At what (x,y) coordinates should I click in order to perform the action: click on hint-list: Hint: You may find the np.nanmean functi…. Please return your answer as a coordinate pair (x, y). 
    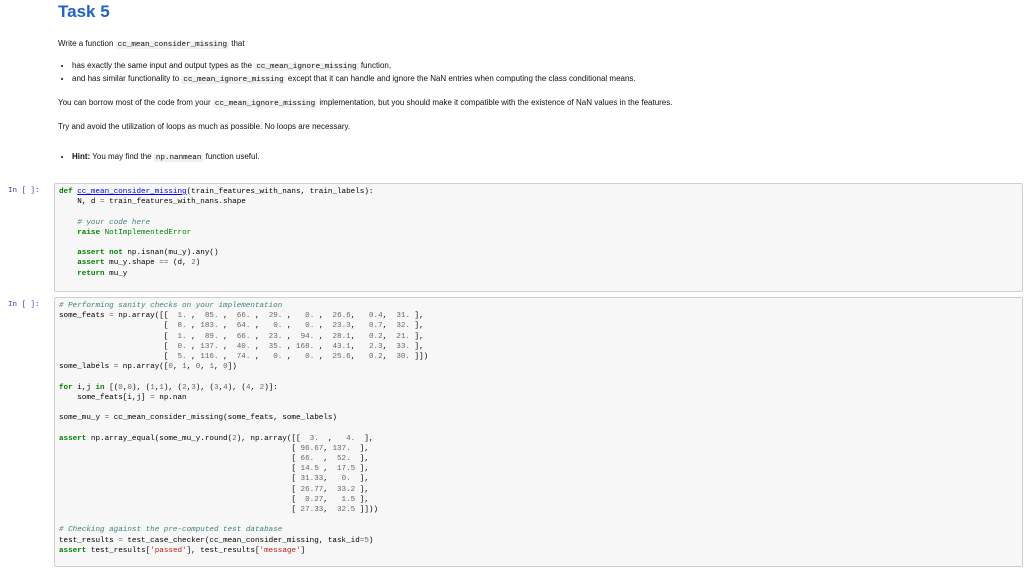
    Looking at the image, I should click on (158, 156).